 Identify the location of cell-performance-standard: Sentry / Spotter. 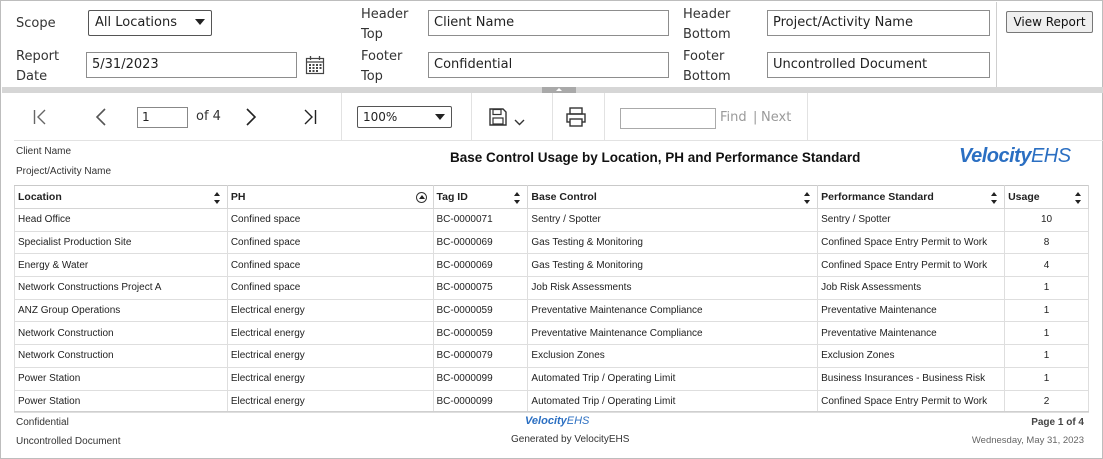
(911, 220).